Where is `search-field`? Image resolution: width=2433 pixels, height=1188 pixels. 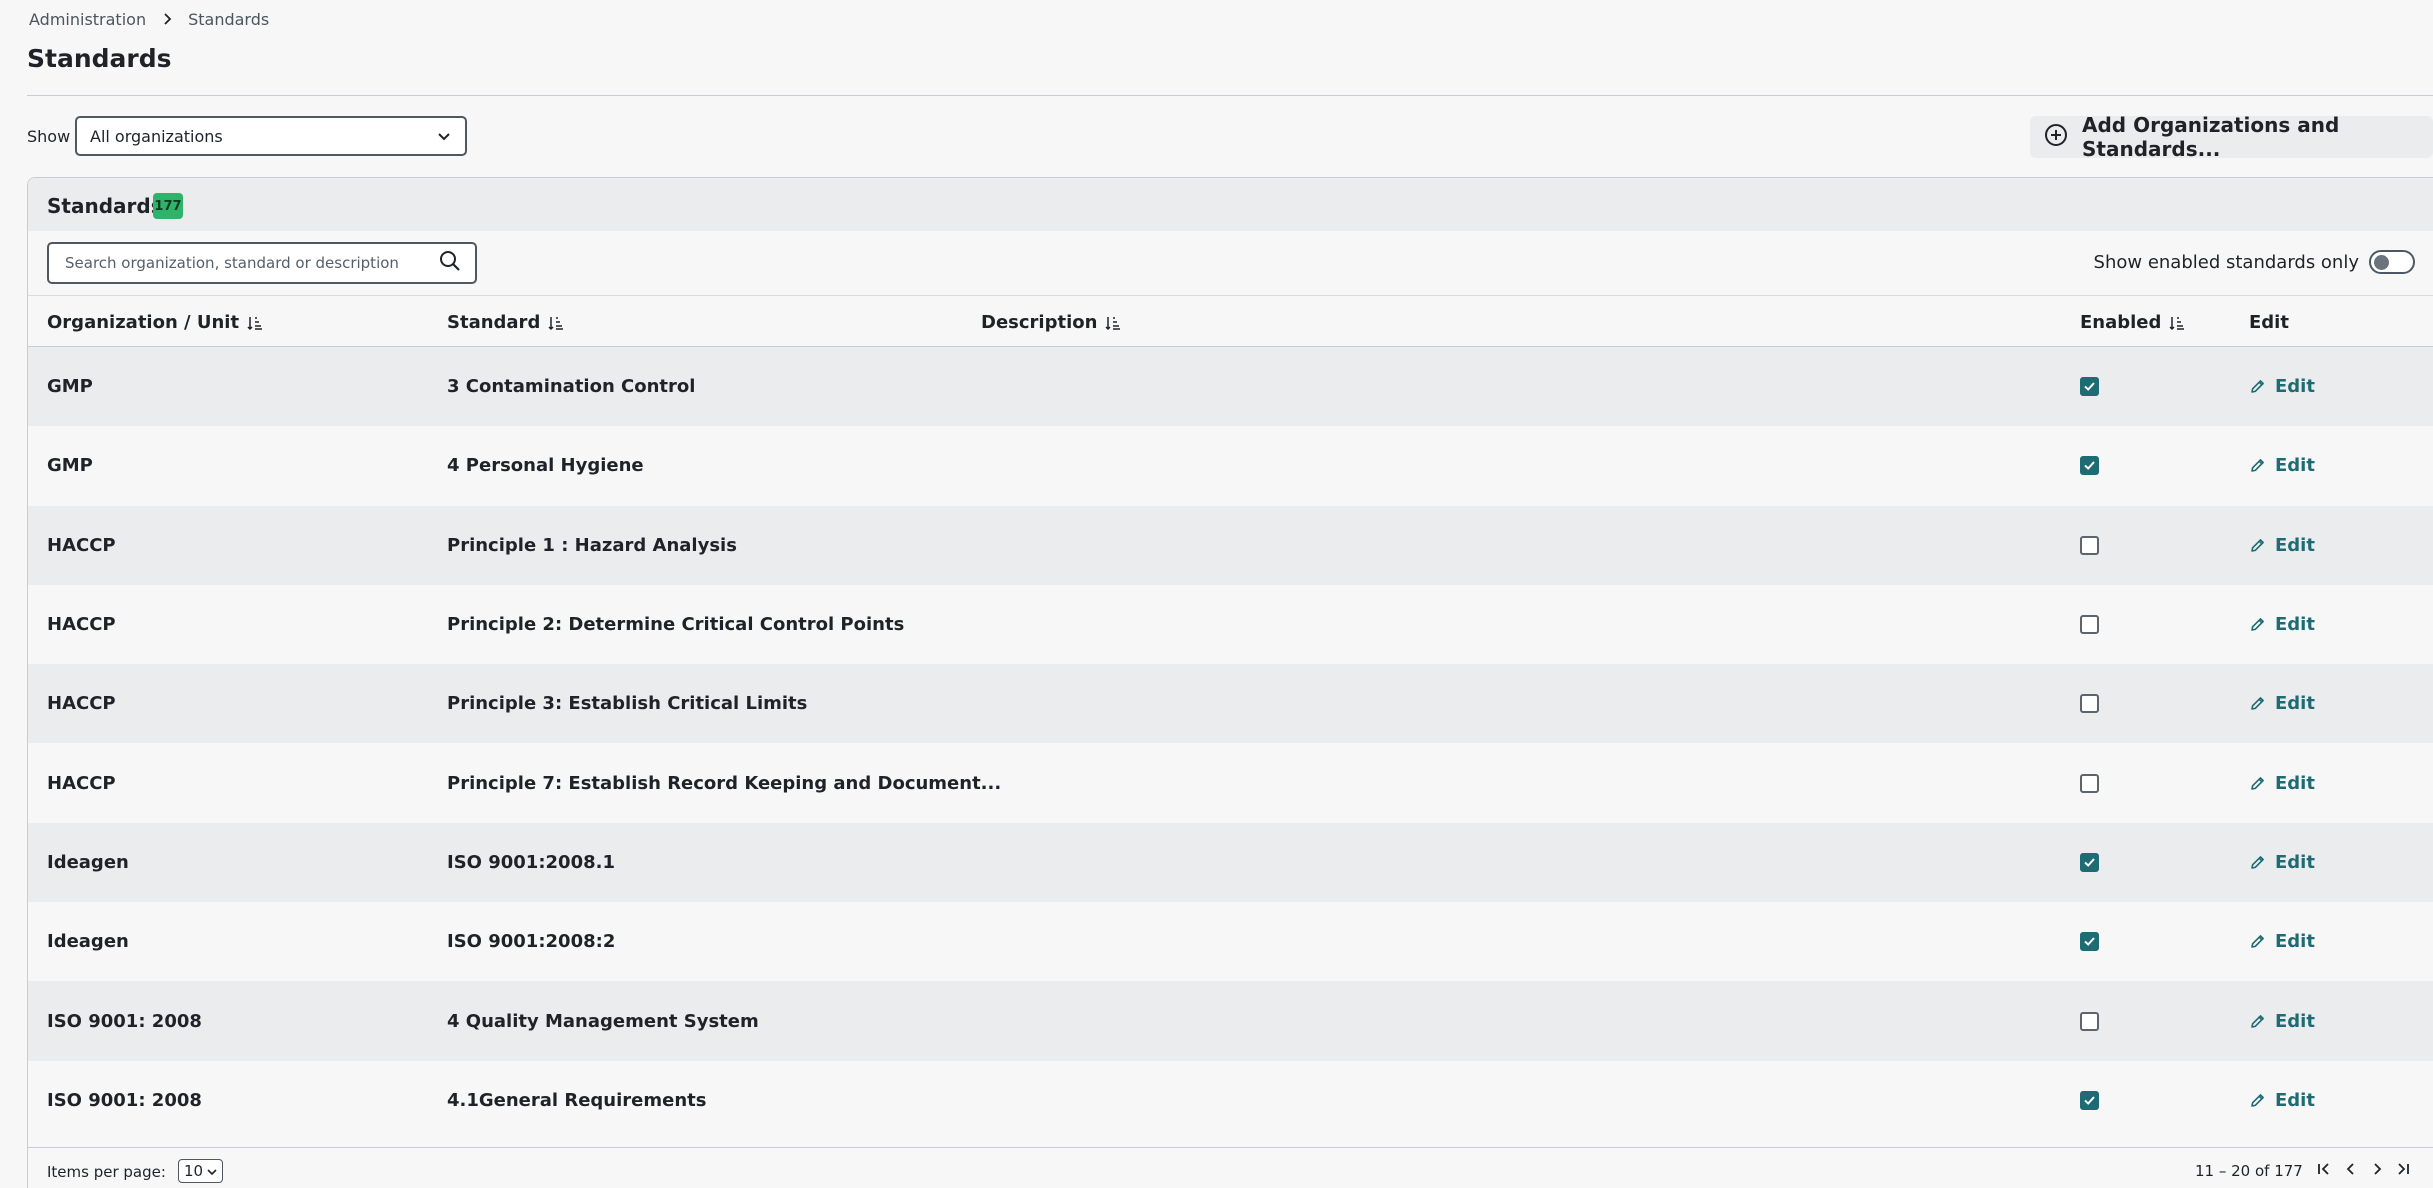 search-field is located at coordinates (262, 263).